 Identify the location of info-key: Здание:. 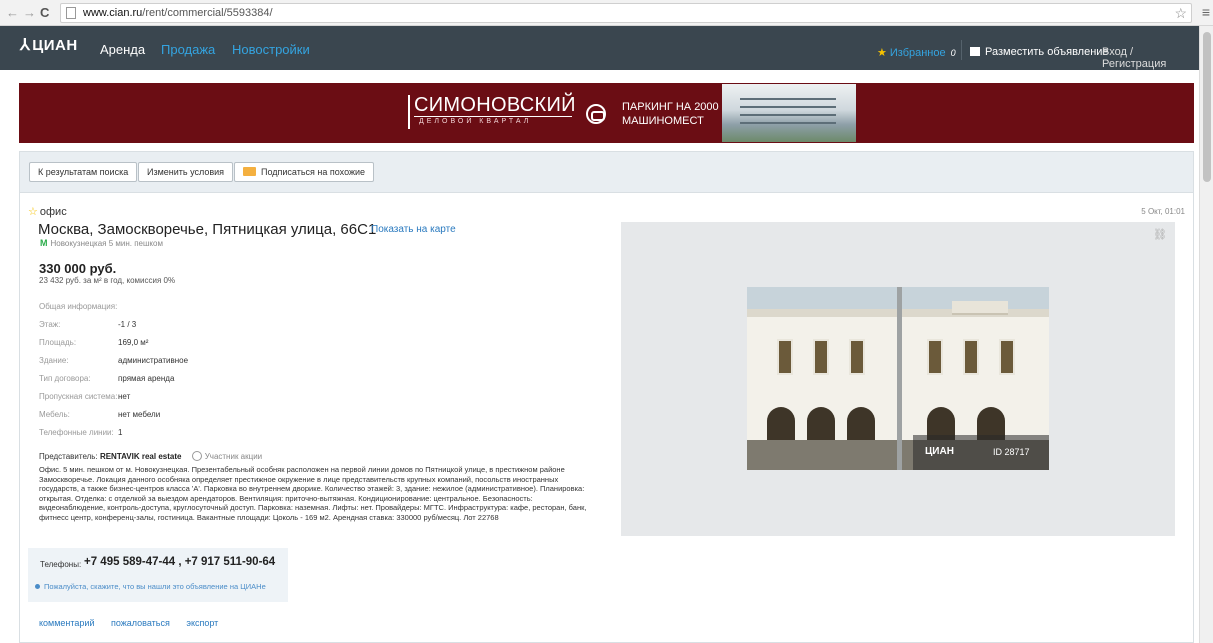
(54, 360).